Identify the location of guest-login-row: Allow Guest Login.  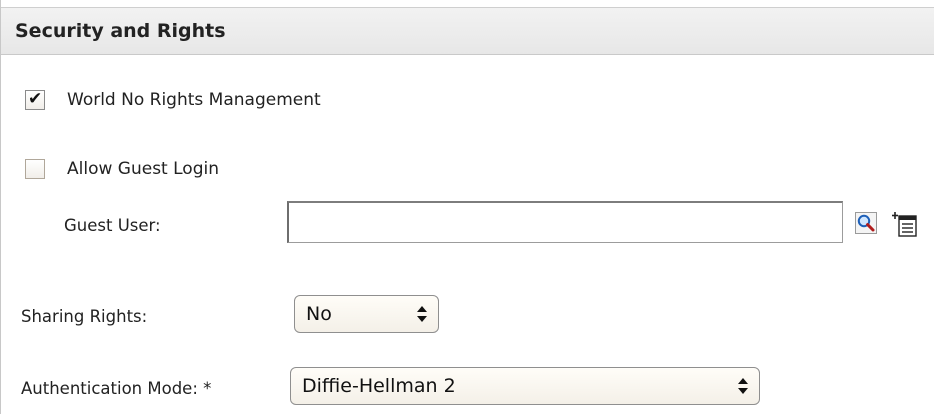
(122, 169).